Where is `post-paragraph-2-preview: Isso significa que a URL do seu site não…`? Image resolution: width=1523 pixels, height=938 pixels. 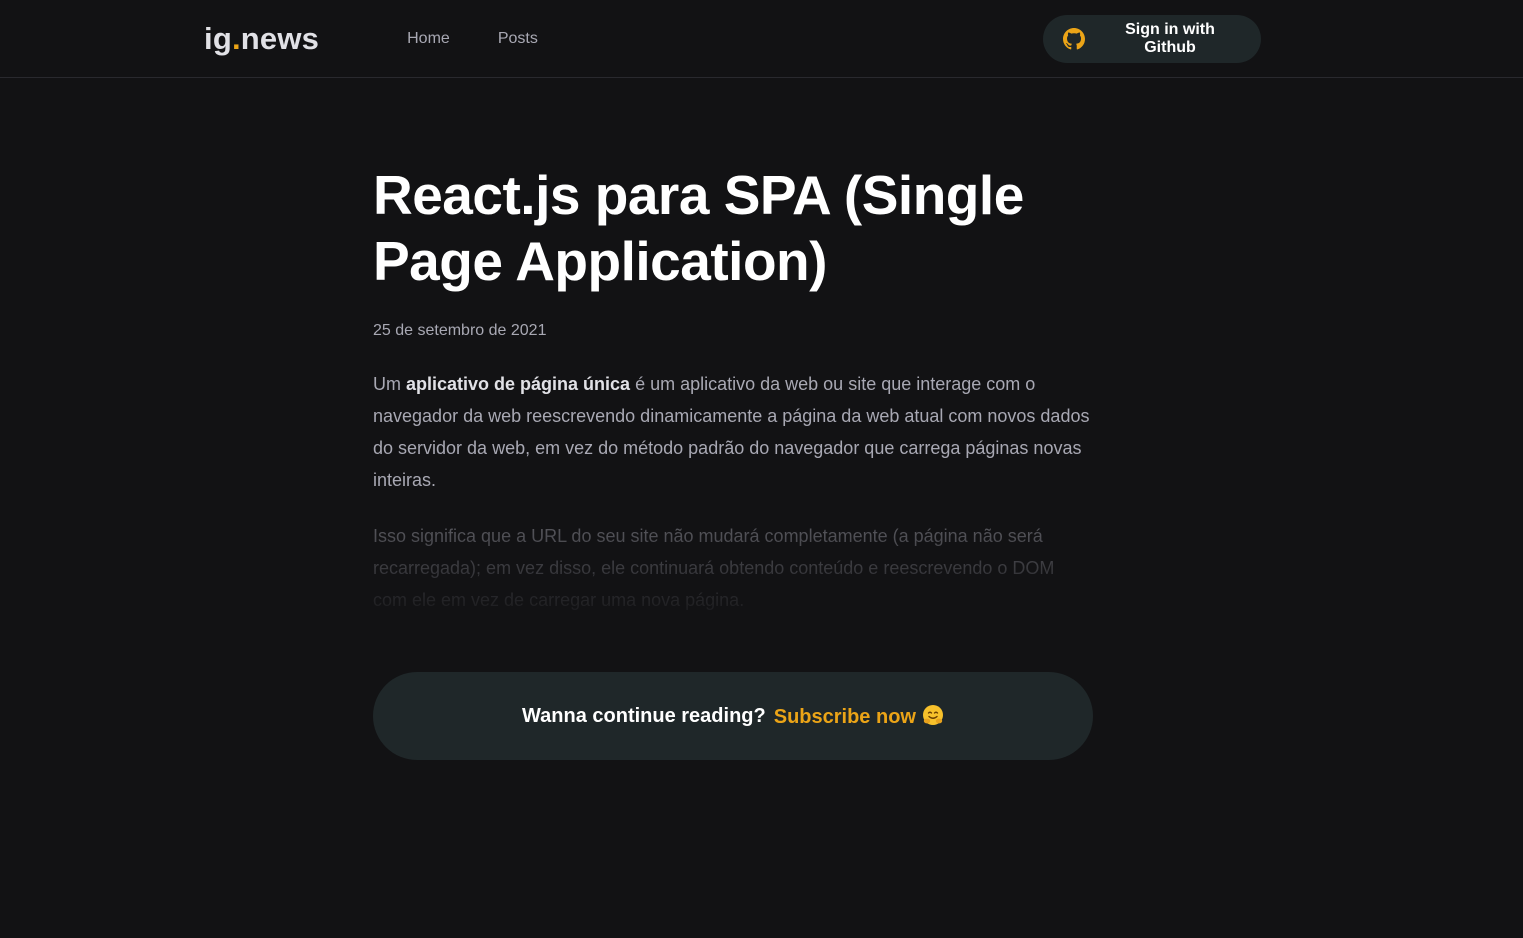 post-paragraph-2-preview: Isso significa que a URL do seu site não… is located at coordinates (733, 568).